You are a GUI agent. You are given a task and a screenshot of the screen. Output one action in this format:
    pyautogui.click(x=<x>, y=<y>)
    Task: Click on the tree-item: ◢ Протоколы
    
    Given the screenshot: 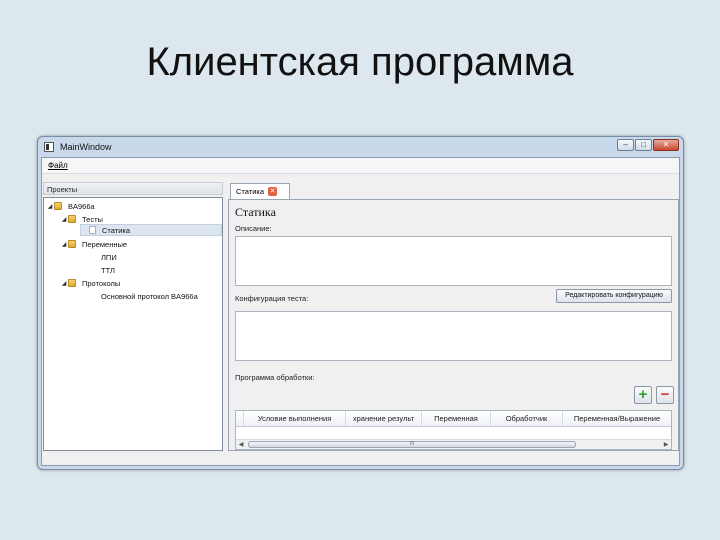 What is the action you would take?
    pyautogui.click(x=90, y=283)
    